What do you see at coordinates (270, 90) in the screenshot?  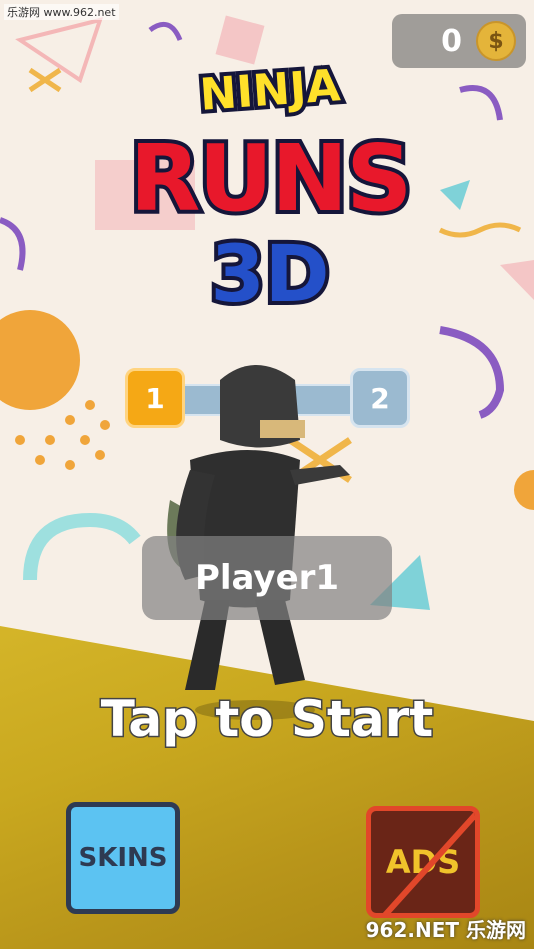 I see `logo-line-ninja: NINJA` at bounding box center [270, 90].